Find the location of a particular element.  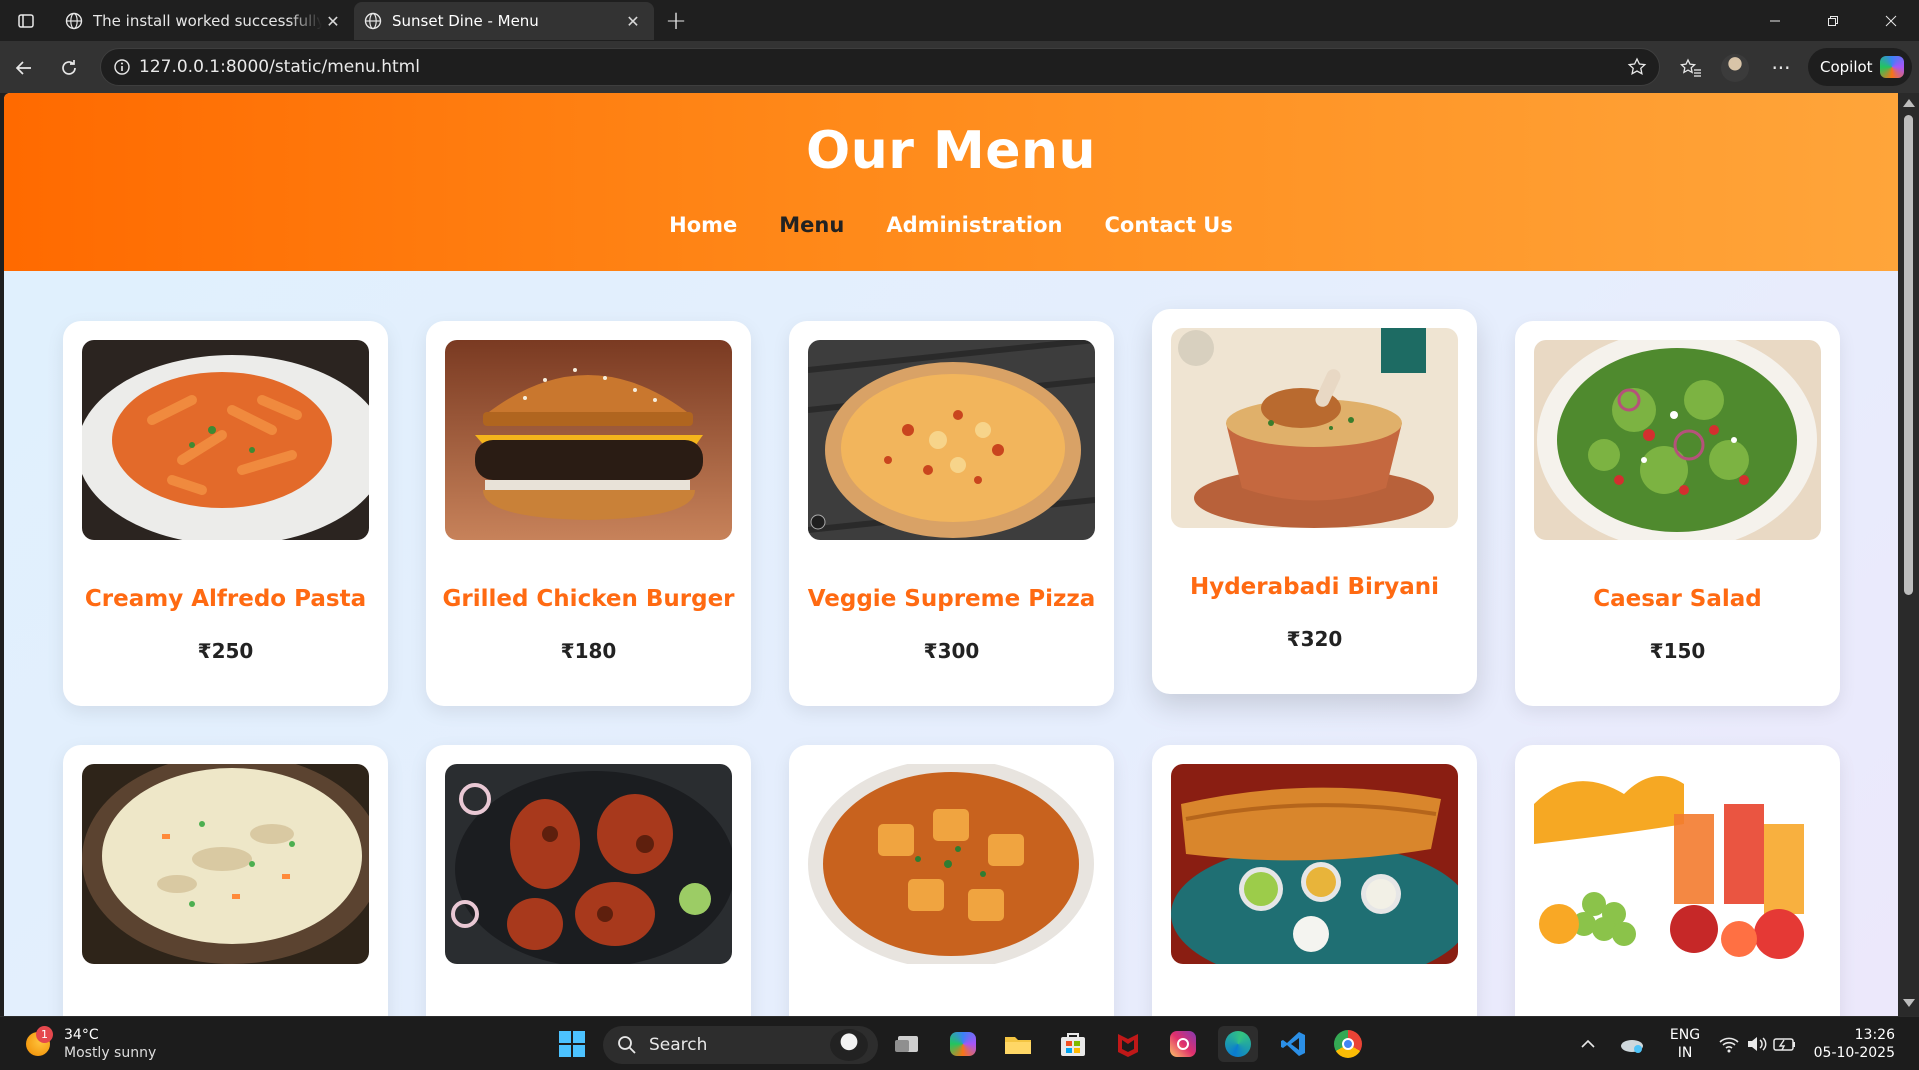

refresh-icon is located at coordinates (69, 68).